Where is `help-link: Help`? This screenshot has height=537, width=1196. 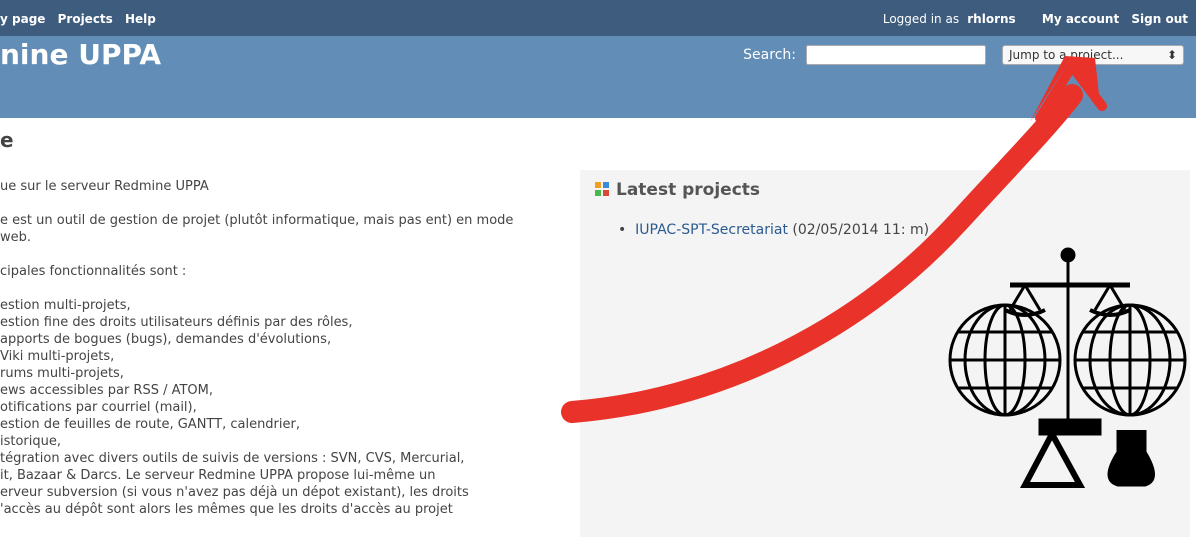
help-link: Help is located at coordinates (140, 19).